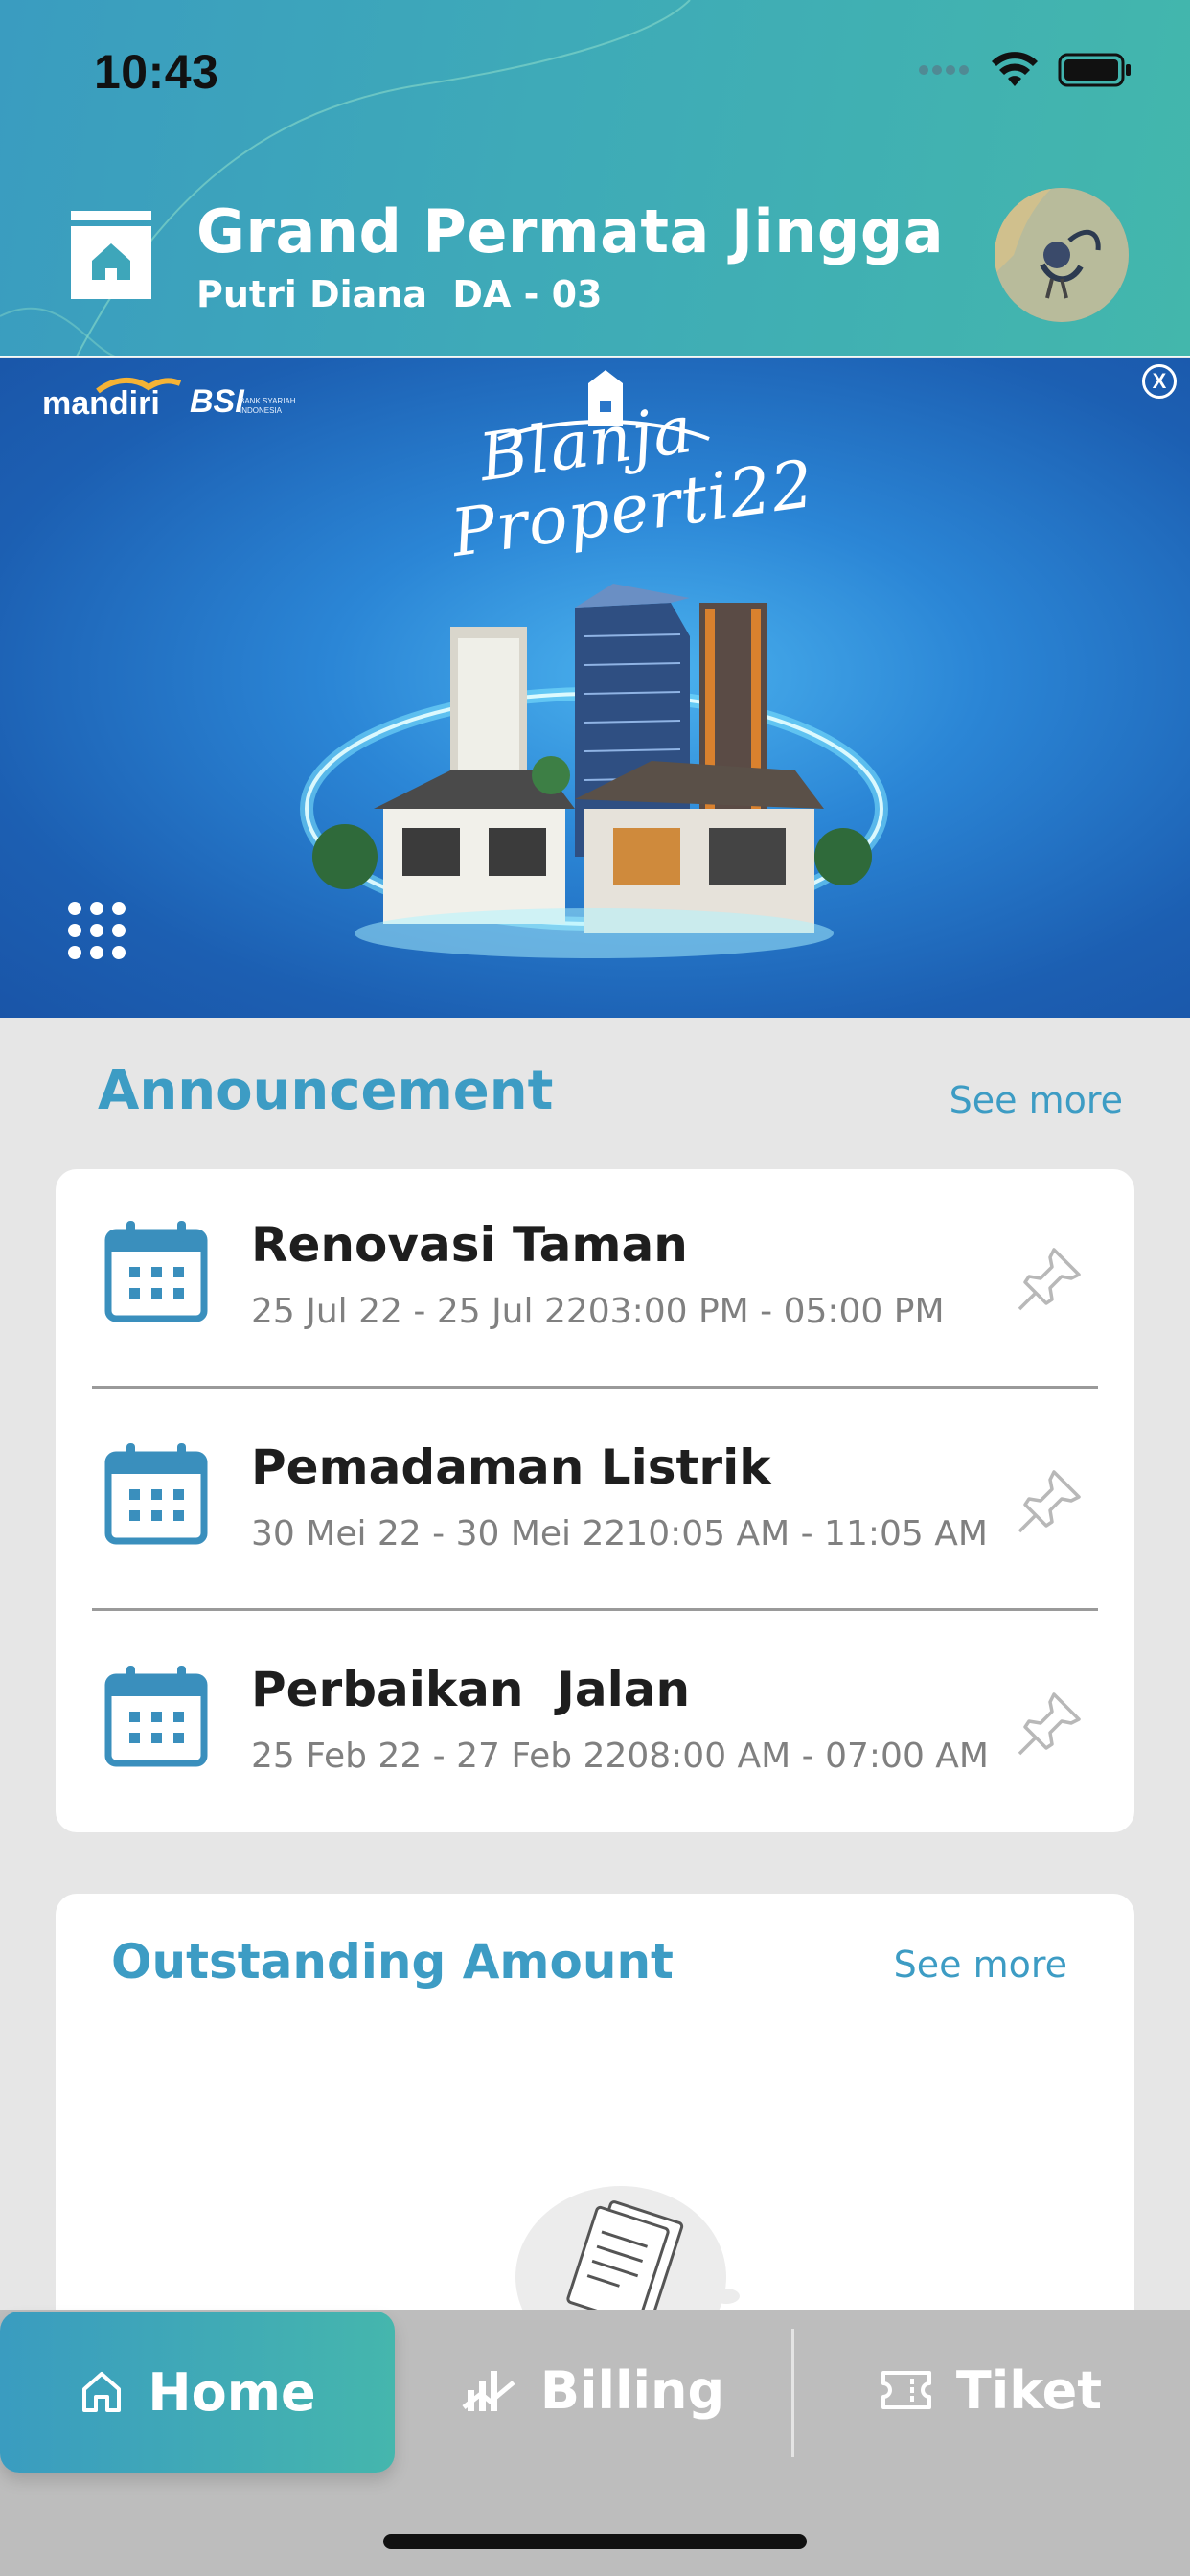 Image resolution: width=1190 pixels, height=2576 pixels. What do you see at coordinates (632, 2390) in the screenshot?
I see `tab-billing-label: Billing` at bounding box center [632, 2390].